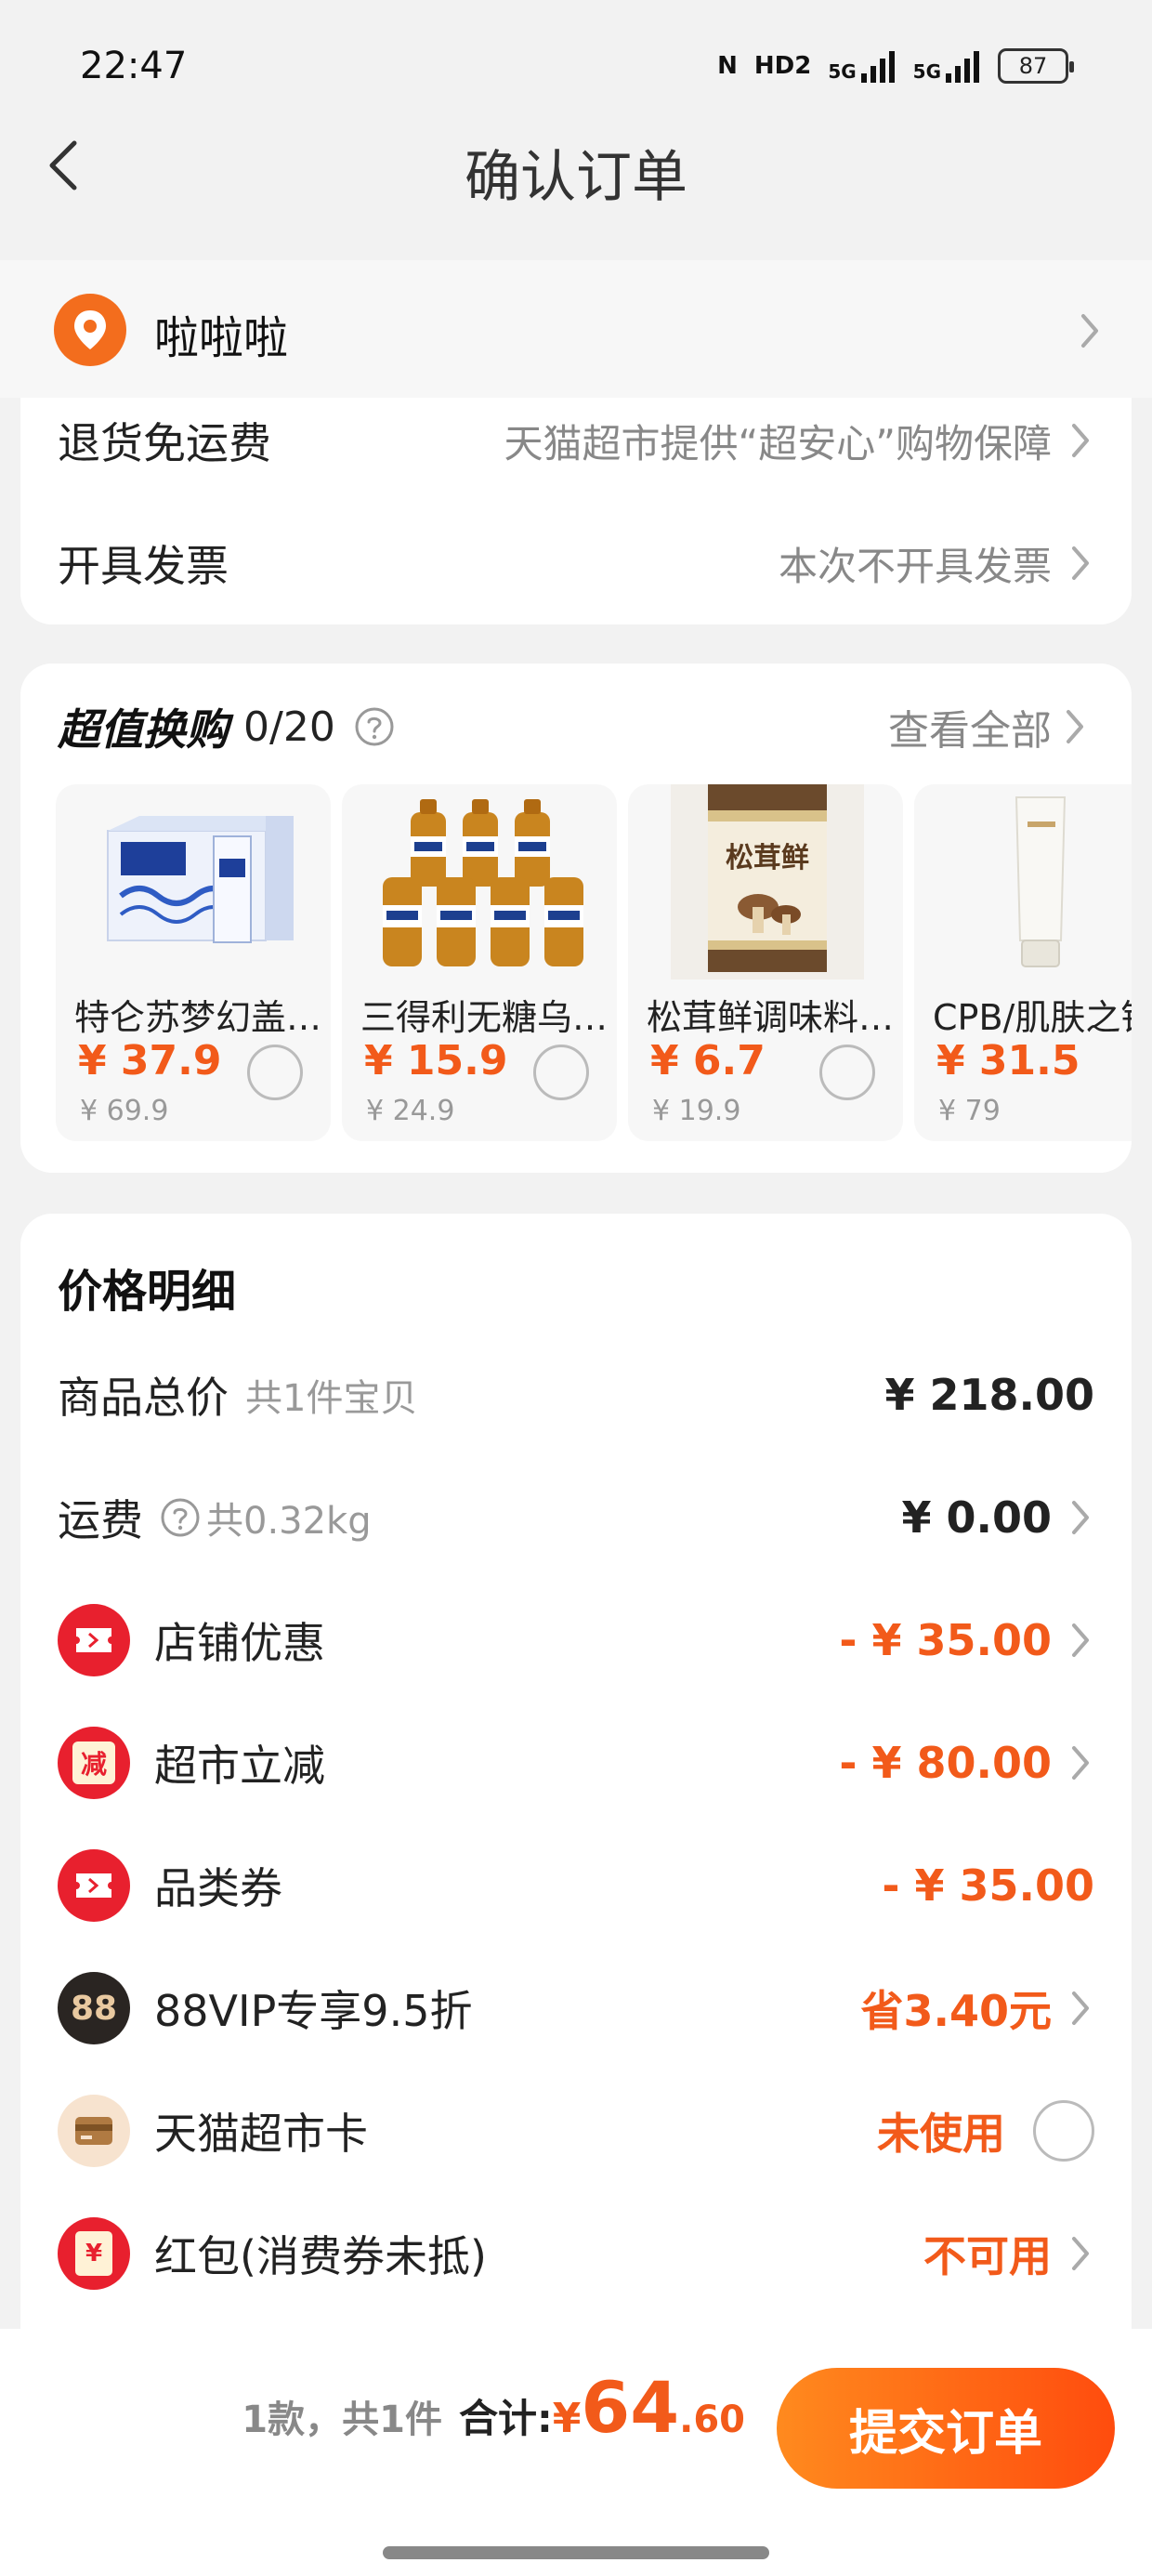  What do you see at coordinates (708, 1060) in the screenshot?
I see `product-price: ¥ 6.7` at bounding box center [708, 1060].